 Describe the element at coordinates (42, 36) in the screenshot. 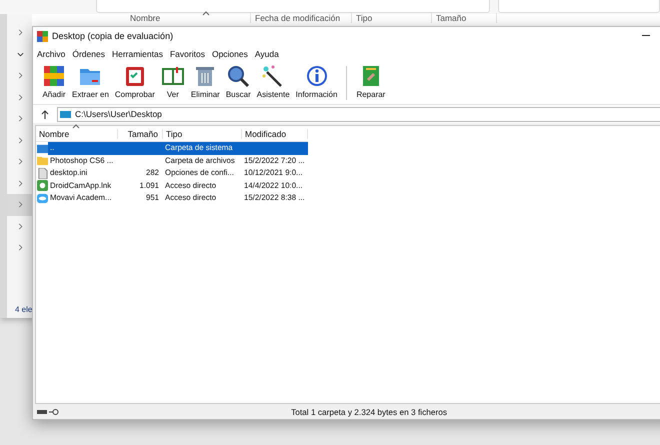

I see `app-icon` at that location.